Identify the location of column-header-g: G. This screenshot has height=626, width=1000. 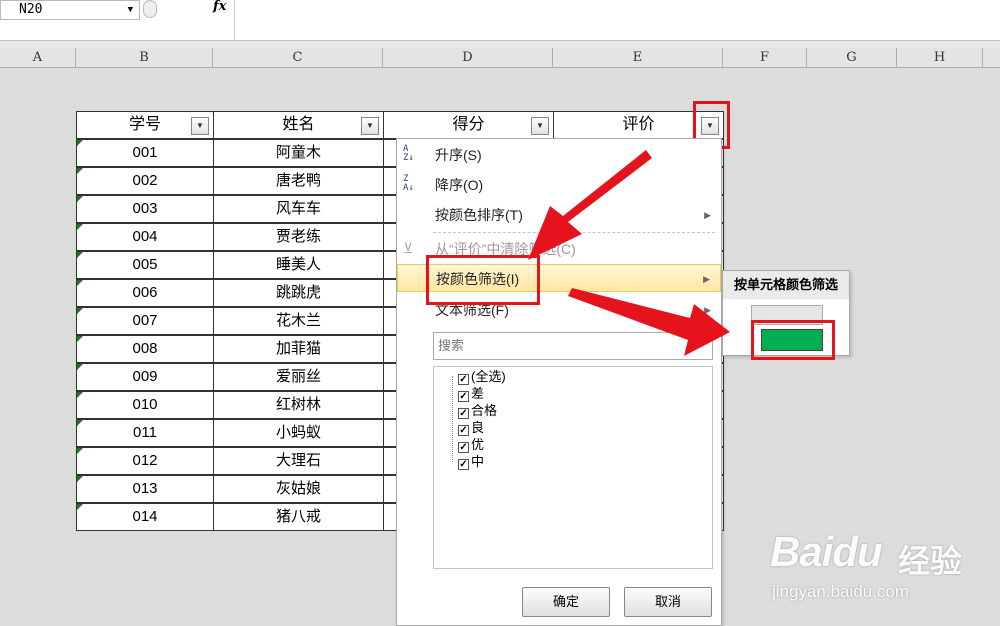
(852, 58).